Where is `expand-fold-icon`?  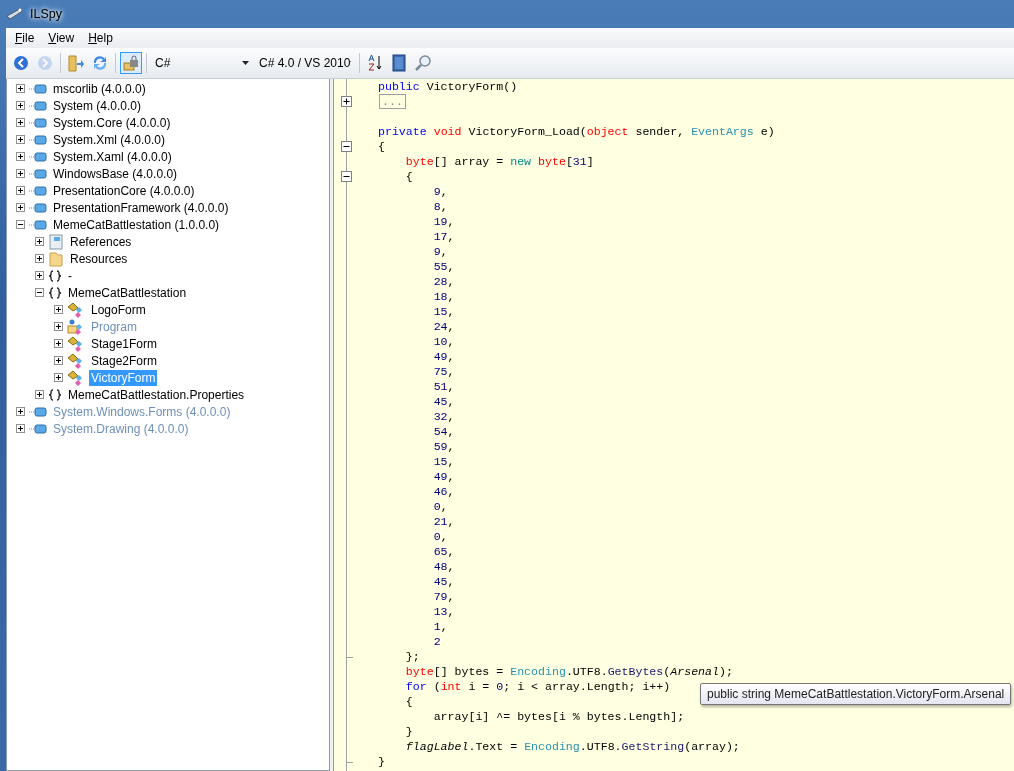
expand-fold-icon is located at coordinates (346, 101).